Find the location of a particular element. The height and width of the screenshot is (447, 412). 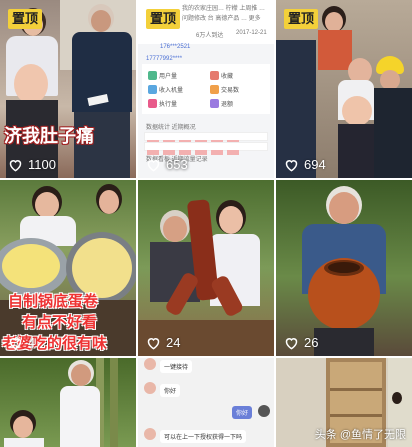

like-count: 1100 is located at coordinates (32, 164).